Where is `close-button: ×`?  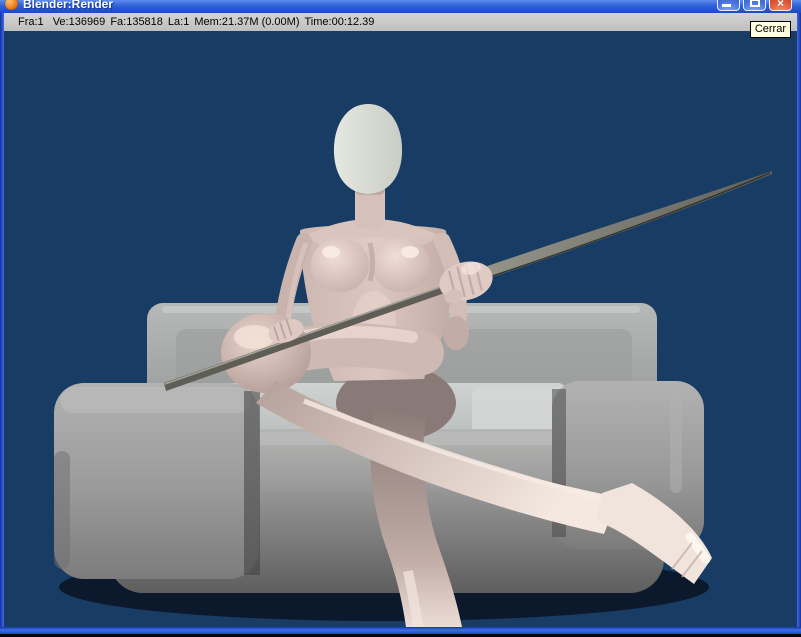 close-button: × is located at coordinates (780, 5).